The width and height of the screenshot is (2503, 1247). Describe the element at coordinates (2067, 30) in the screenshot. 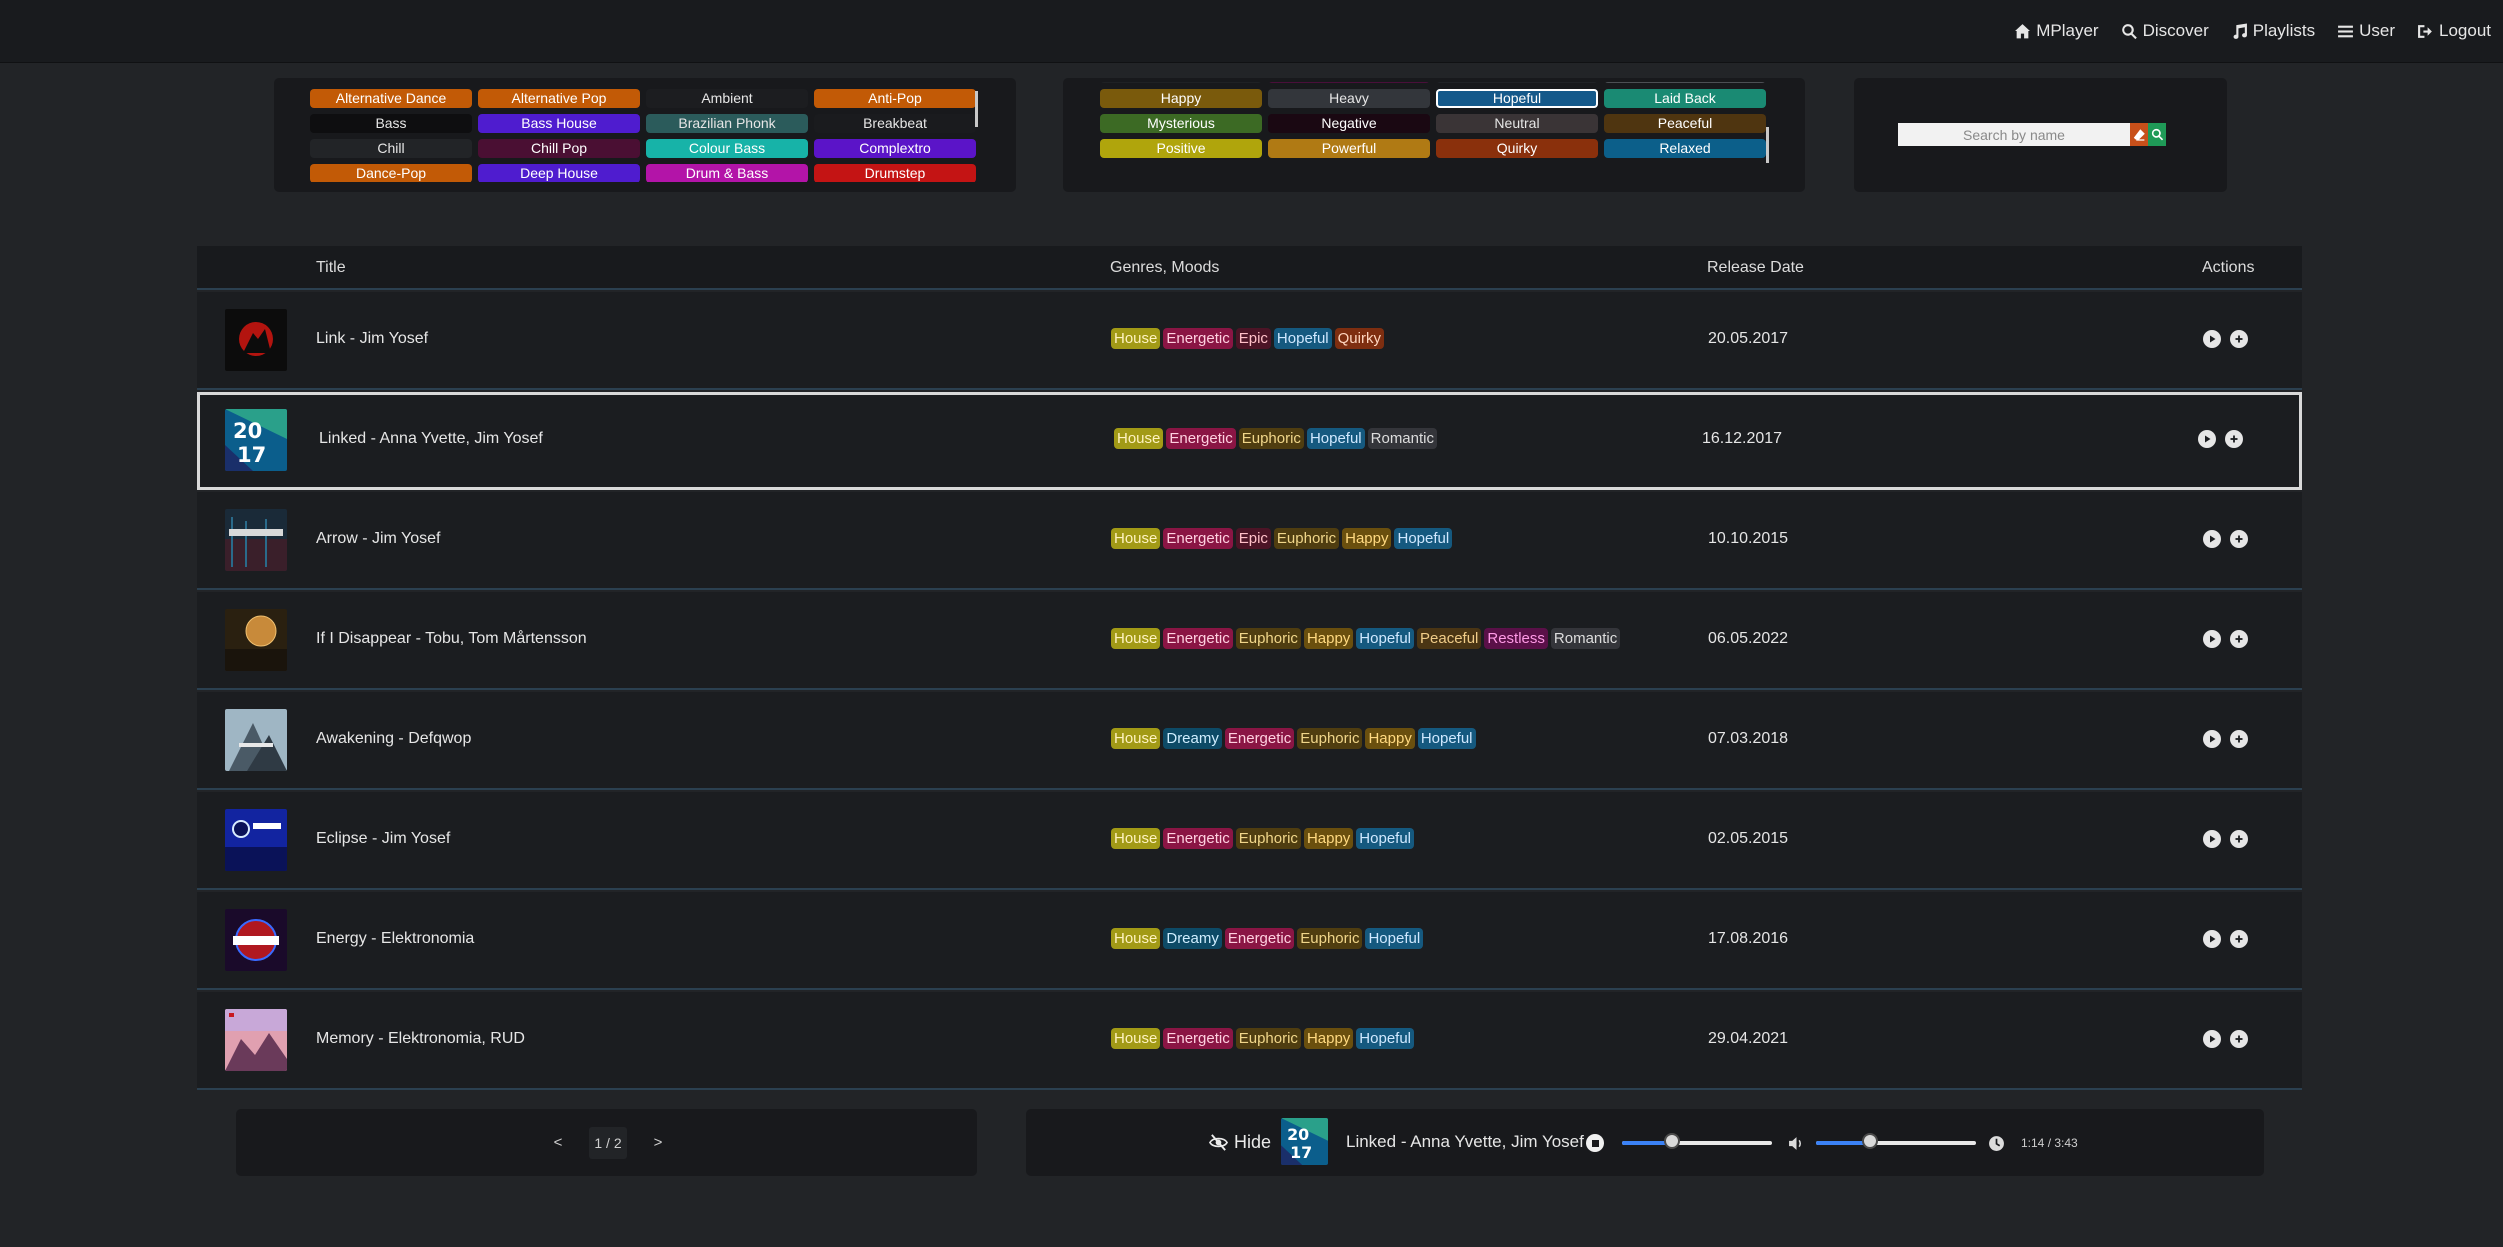

I see `nav-mplayer-label: MPlayer` at that location.